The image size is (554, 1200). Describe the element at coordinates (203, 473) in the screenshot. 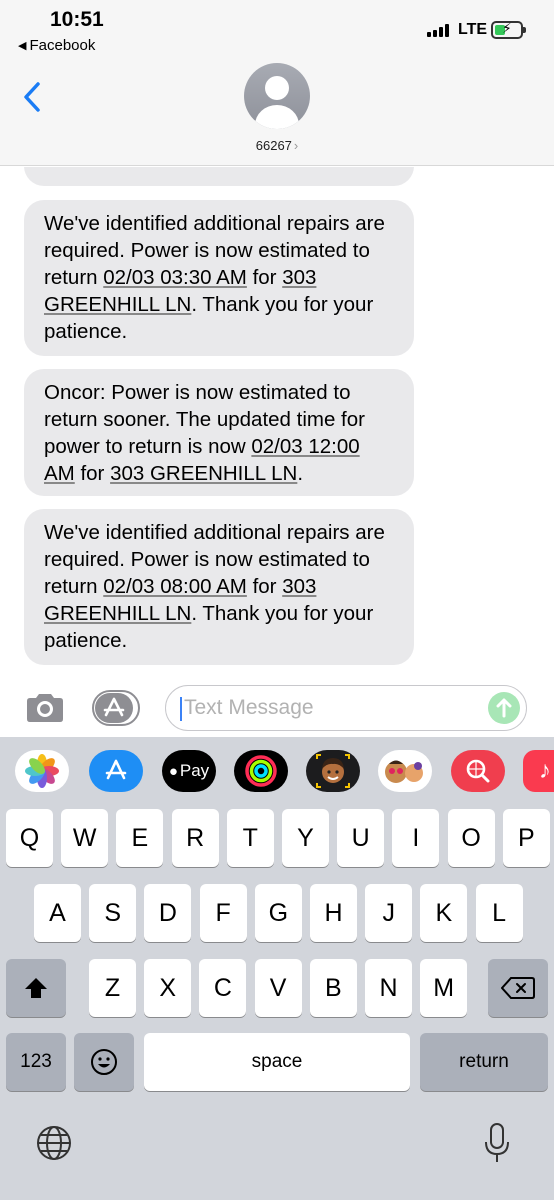

I see `message-link: 303 GREENHILL LN` at that location.